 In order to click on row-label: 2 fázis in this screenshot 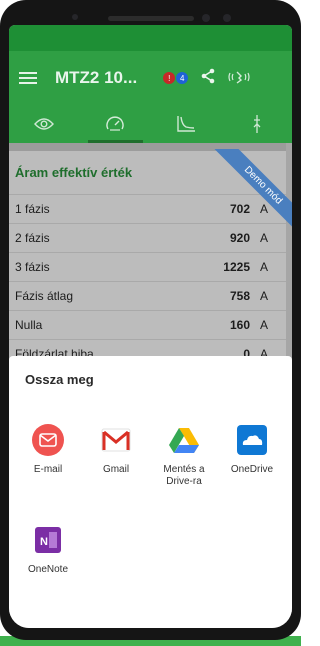, I will do `click(32, 238)`.